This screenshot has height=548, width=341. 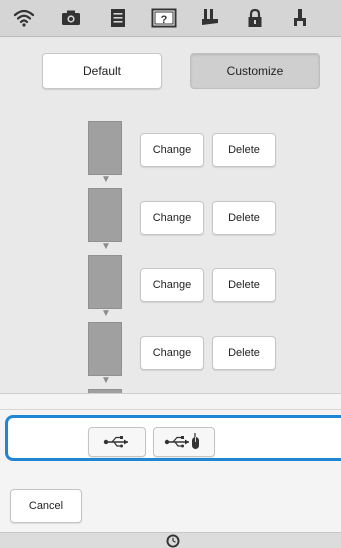 I want to click on lock-icon, so click(x=255, y=18).